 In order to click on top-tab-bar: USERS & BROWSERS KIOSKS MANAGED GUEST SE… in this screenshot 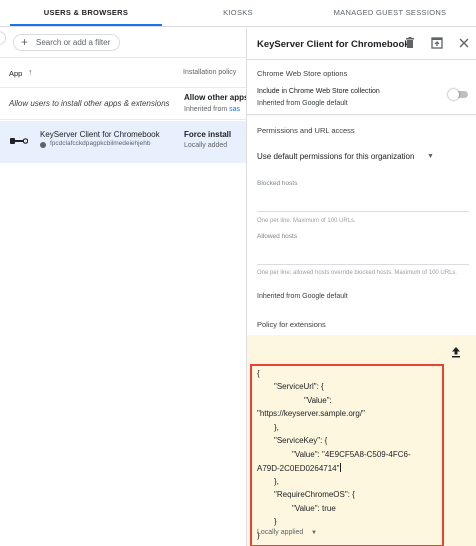, I will do `click(238, 13)`.